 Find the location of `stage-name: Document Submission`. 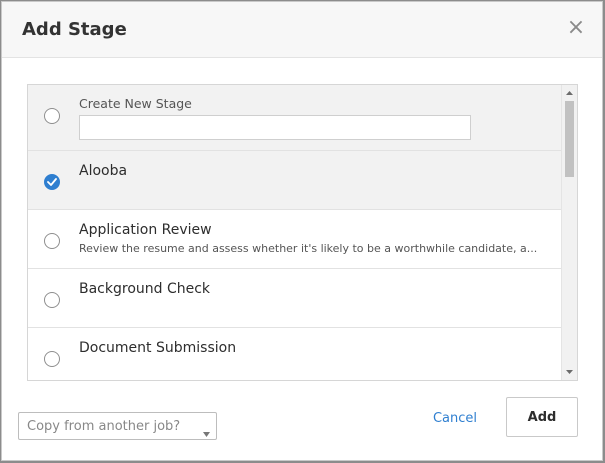

stage-name: Document Submission is located at coordinates (158, 348).